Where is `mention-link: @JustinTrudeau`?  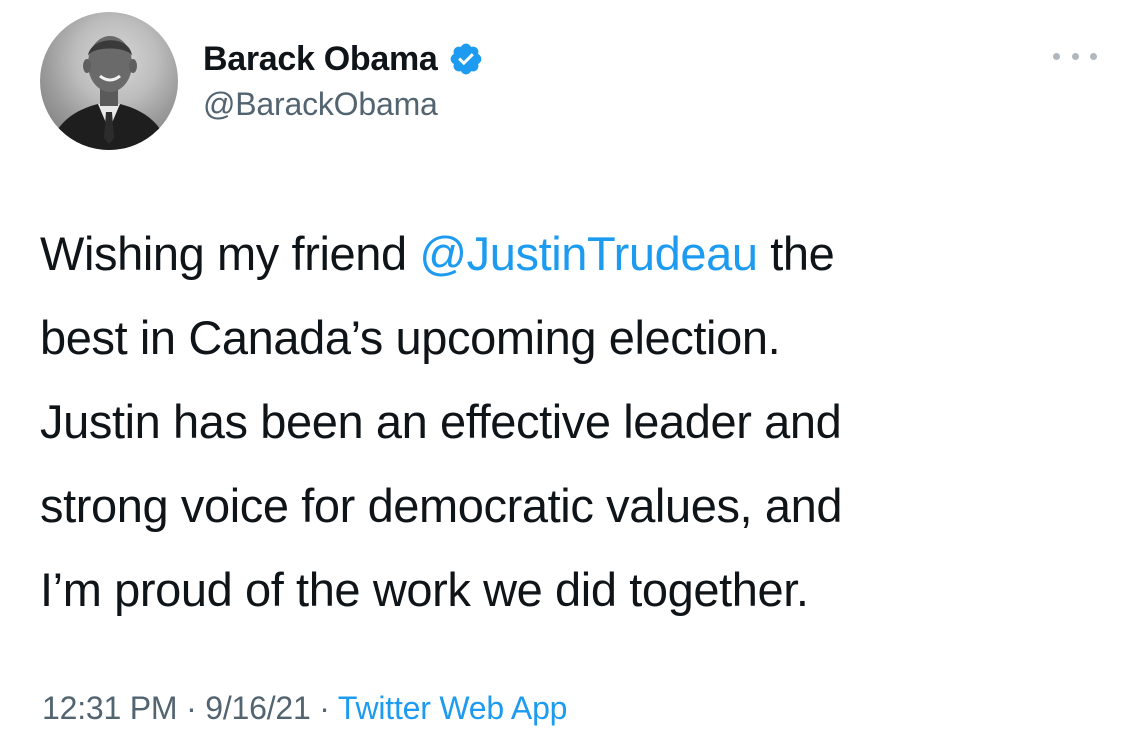 mention-link: @JustinTrudeau is located at coordinates (588, 253).